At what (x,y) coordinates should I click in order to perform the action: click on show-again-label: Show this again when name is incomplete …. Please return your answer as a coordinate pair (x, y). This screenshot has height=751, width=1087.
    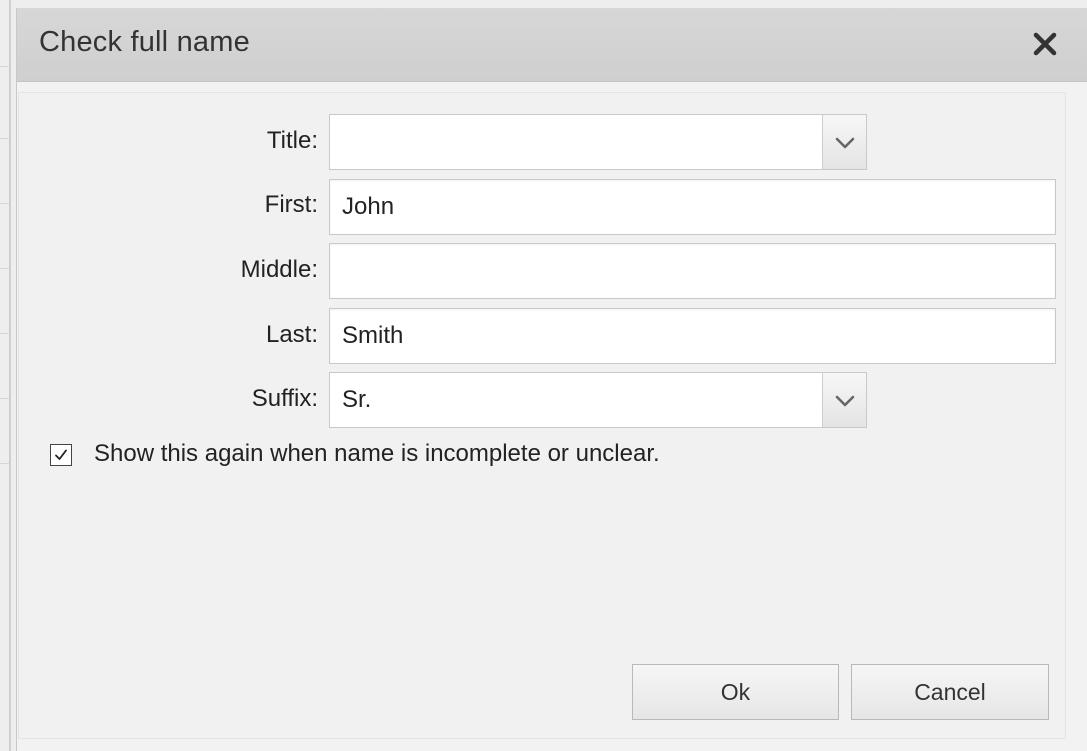
    Looking at the image, I should click on (377, 454).